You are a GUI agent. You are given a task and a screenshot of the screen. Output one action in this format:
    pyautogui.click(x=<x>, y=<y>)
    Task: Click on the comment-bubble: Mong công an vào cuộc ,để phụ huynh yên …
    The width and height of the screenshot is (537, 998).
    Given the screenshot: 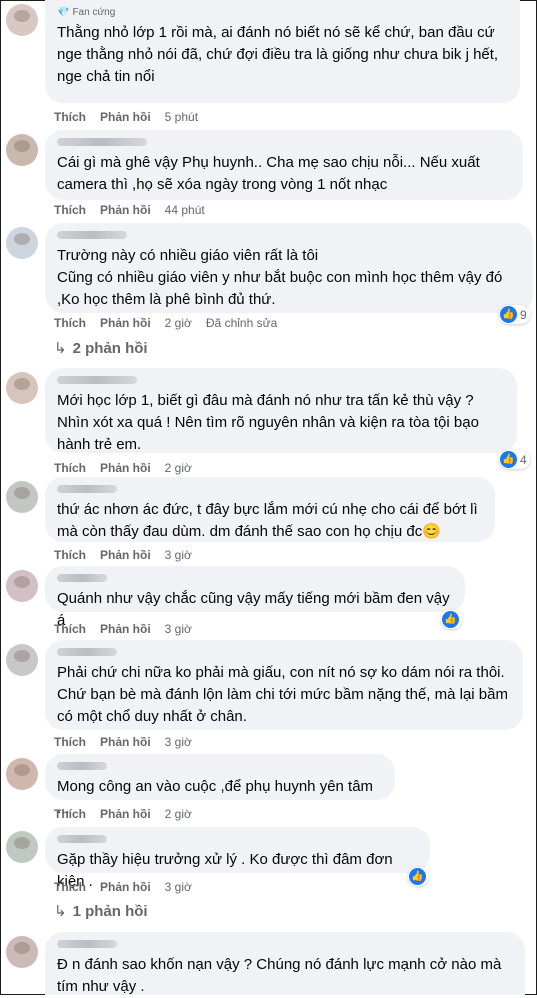 What is the action you would take?
    pyautogui.click(x=220, y=785)
    